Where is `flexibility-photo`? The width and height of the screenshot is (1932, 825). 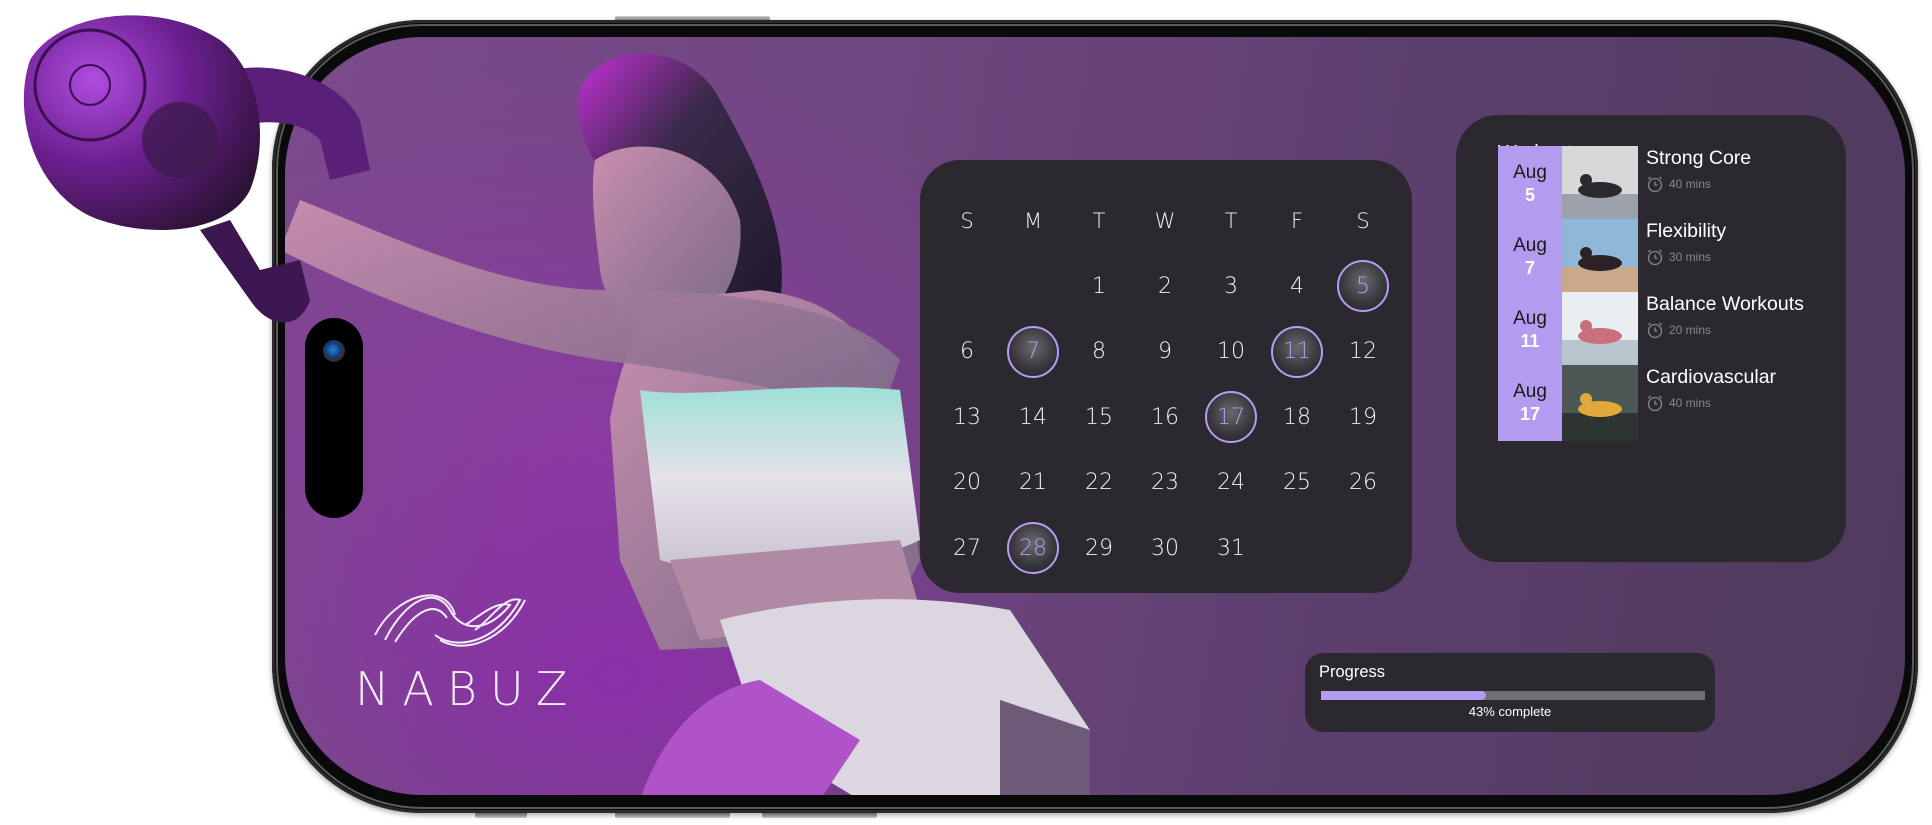
flexibility-photo is located at coordinates (1600, 257).